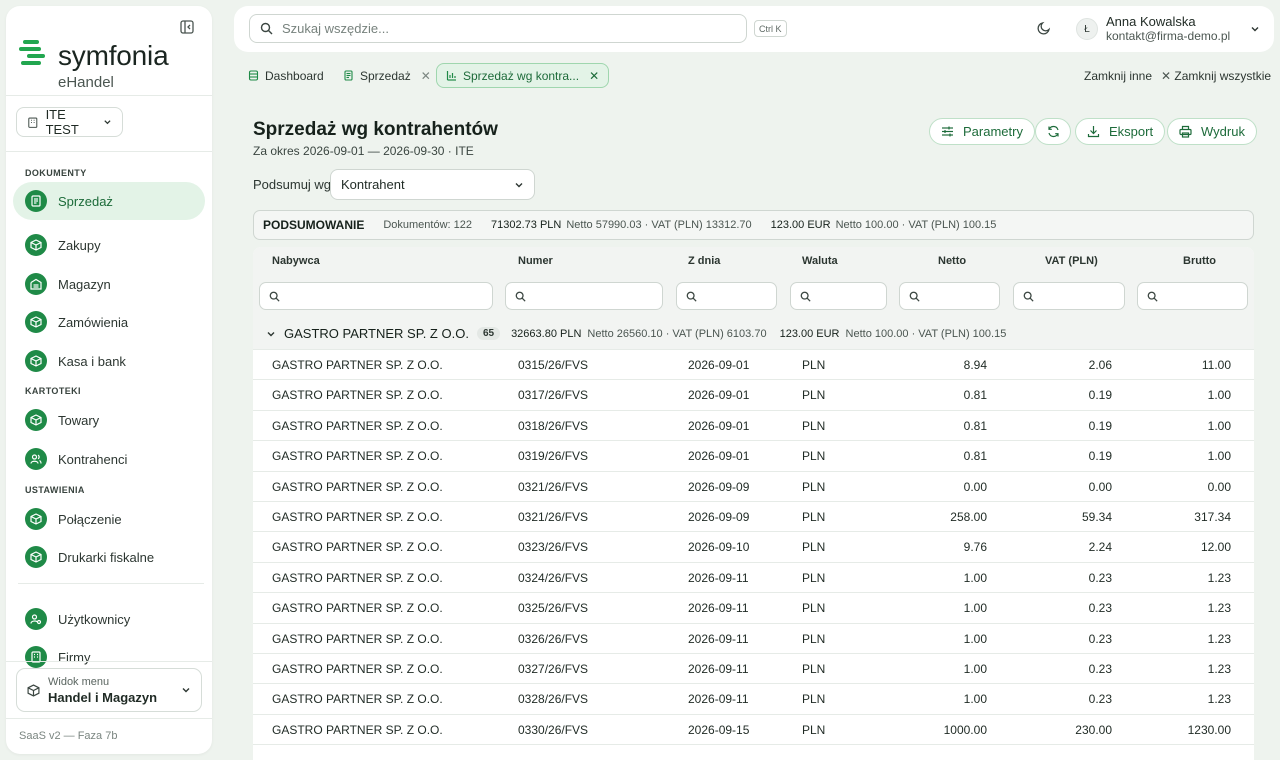  What do you see at coordinates (838, 296) in the screenshot?
I see `filter-currency` at bounding box center [838, 296].